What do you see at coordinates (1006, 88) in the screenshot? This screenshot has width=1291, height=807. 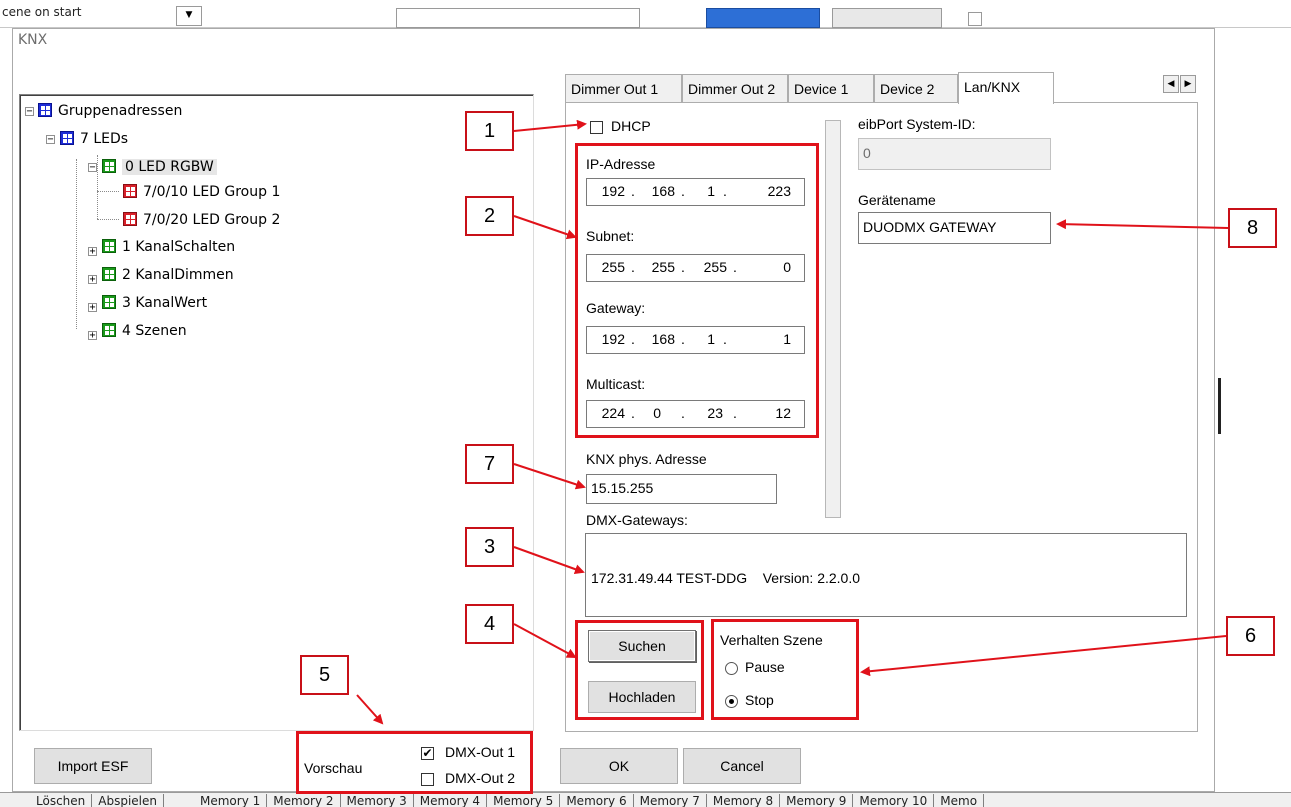 I see `tab-lan-knx: Lan/KNX` at bounding box center [1006, 88].